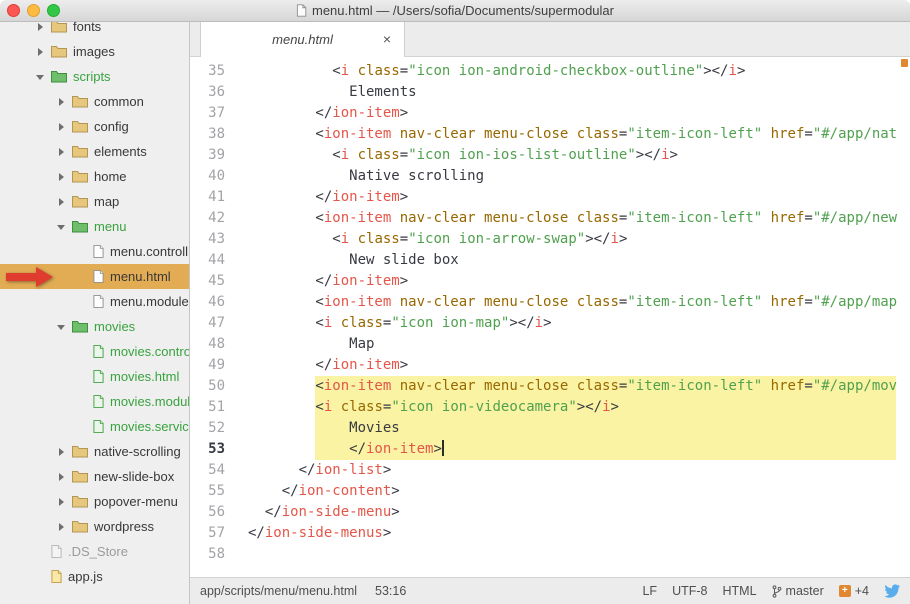 The width and height of the screenshot is (910, 604). Describe the element at coordinates (574, 176) in the screenshot. I see `code-line-content: Native scrolling` at that location.